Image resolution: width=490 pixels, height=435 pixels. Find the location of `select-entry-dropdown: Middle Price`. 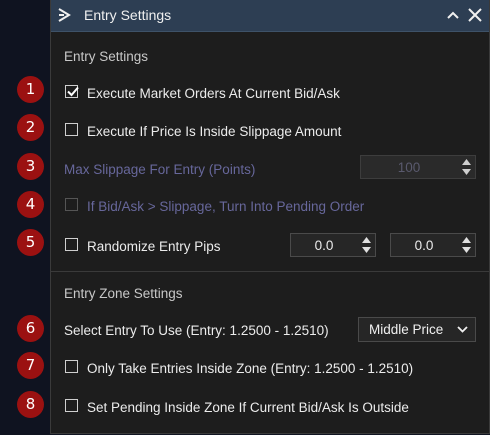

select-entry-dropdown: Middle Price is located at coordinates (417, 329).